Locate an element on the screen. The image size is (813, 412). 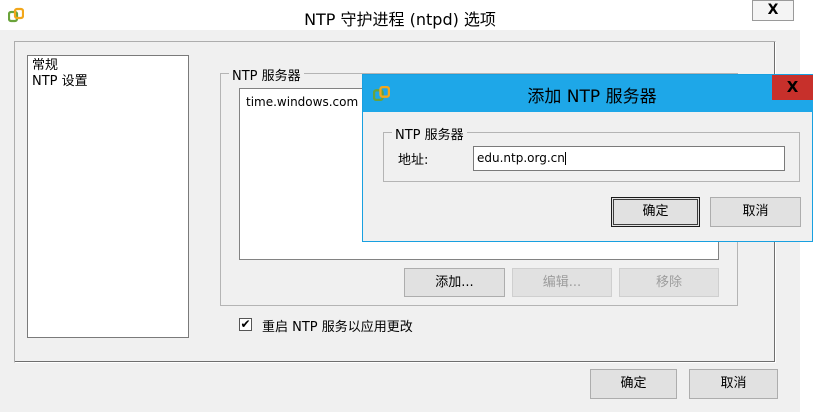
nav-item-general: 常规 is located at coordinates (45, 65).